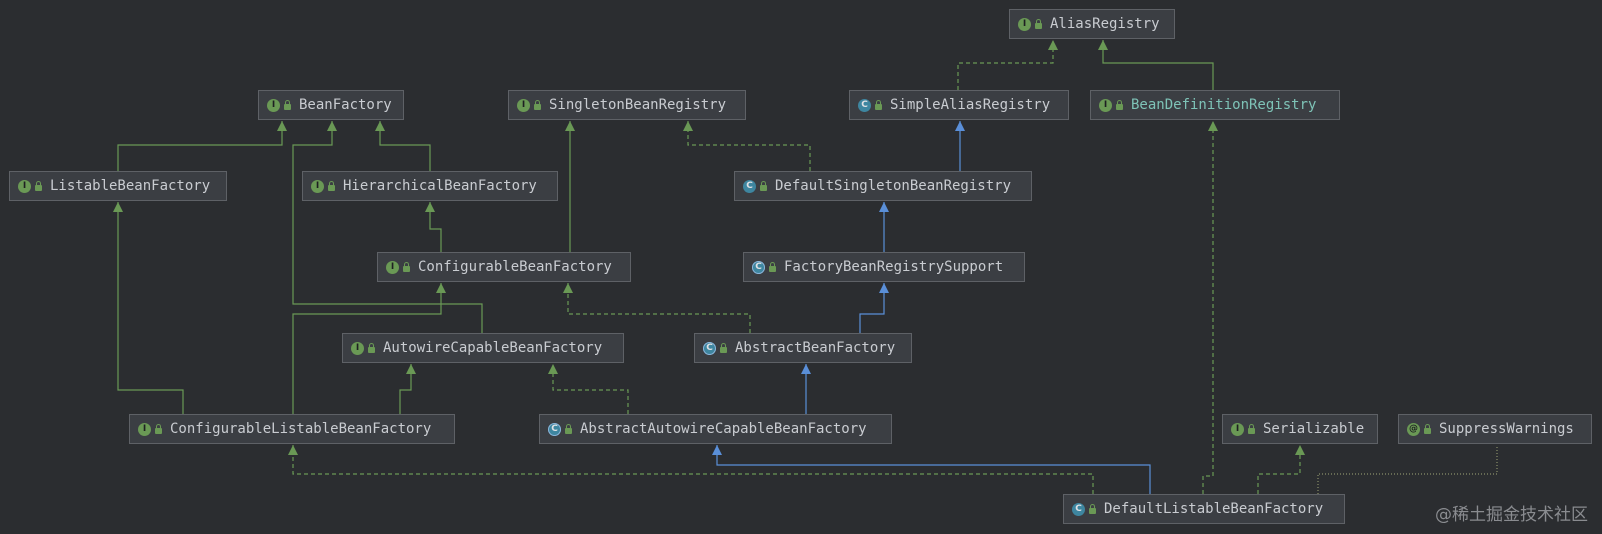 This screenshot has width=1602, height=534. What do you see at coordinates (345, 105) in the screenshot?
I see `node-label: BeanFactory` at bounding box center [345, 105].